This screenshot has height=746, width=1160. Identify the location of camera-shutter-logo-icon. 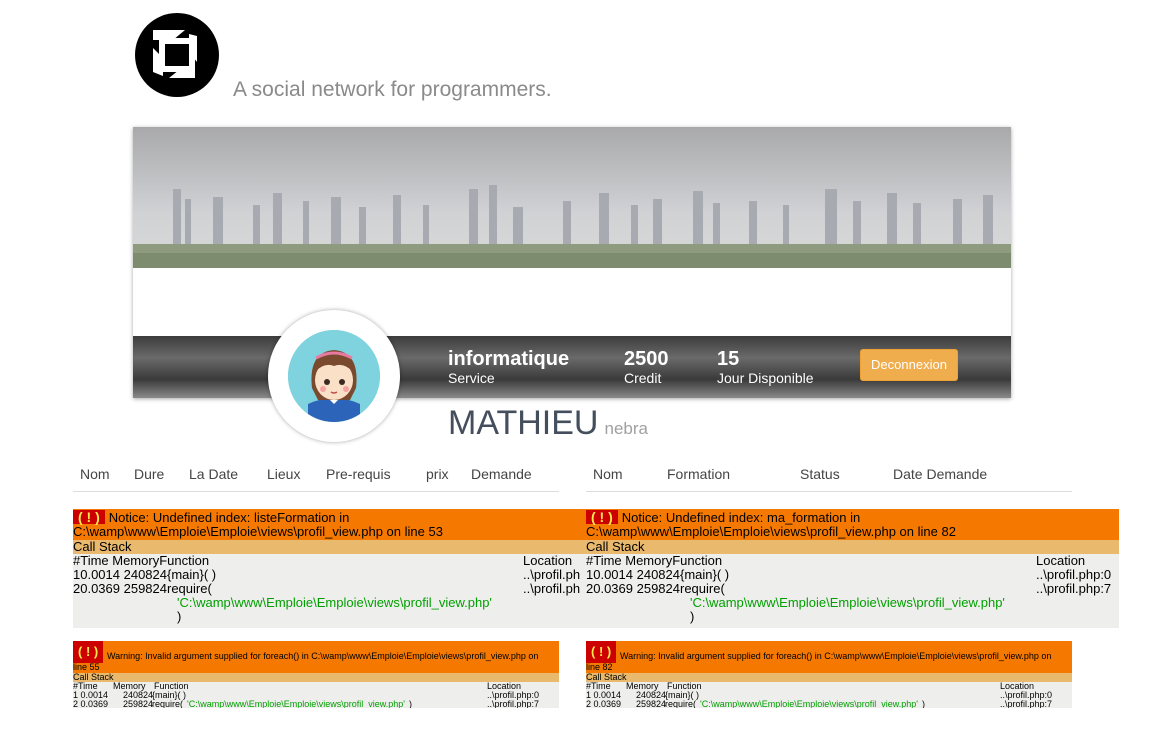
(177, 55).